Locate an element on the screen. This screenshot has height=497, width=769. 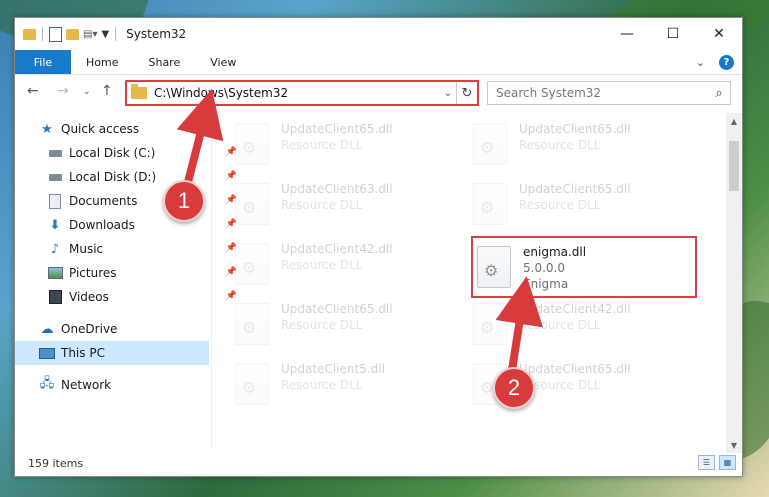
navigation-bar: ← → ⌄ ↑ C:\Windows\System32 ⌄ ↻ ⌕ is located at coordinates (378, 92).